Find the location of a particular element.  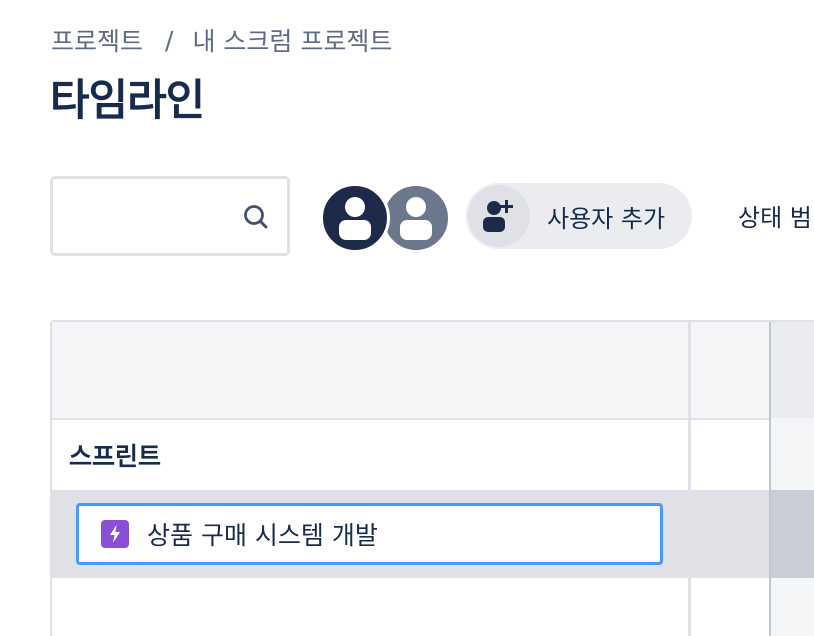

breadcrumb-item-projects: 프로젝트 is located at coordinates (97, 40).